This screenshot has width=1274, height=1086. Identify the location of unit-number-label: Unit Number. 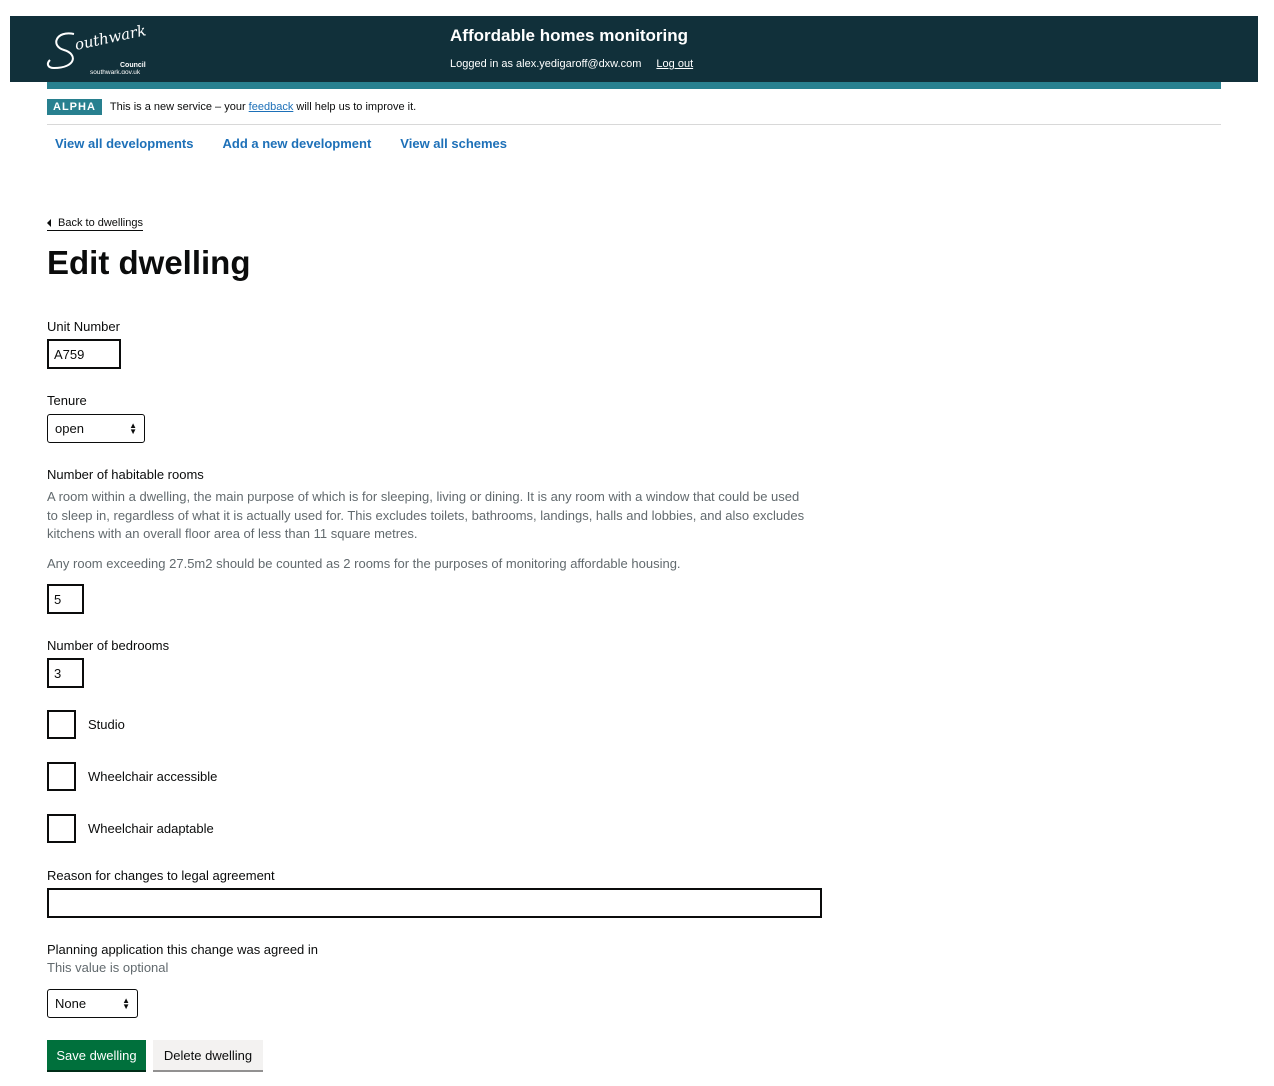
(83, 326).